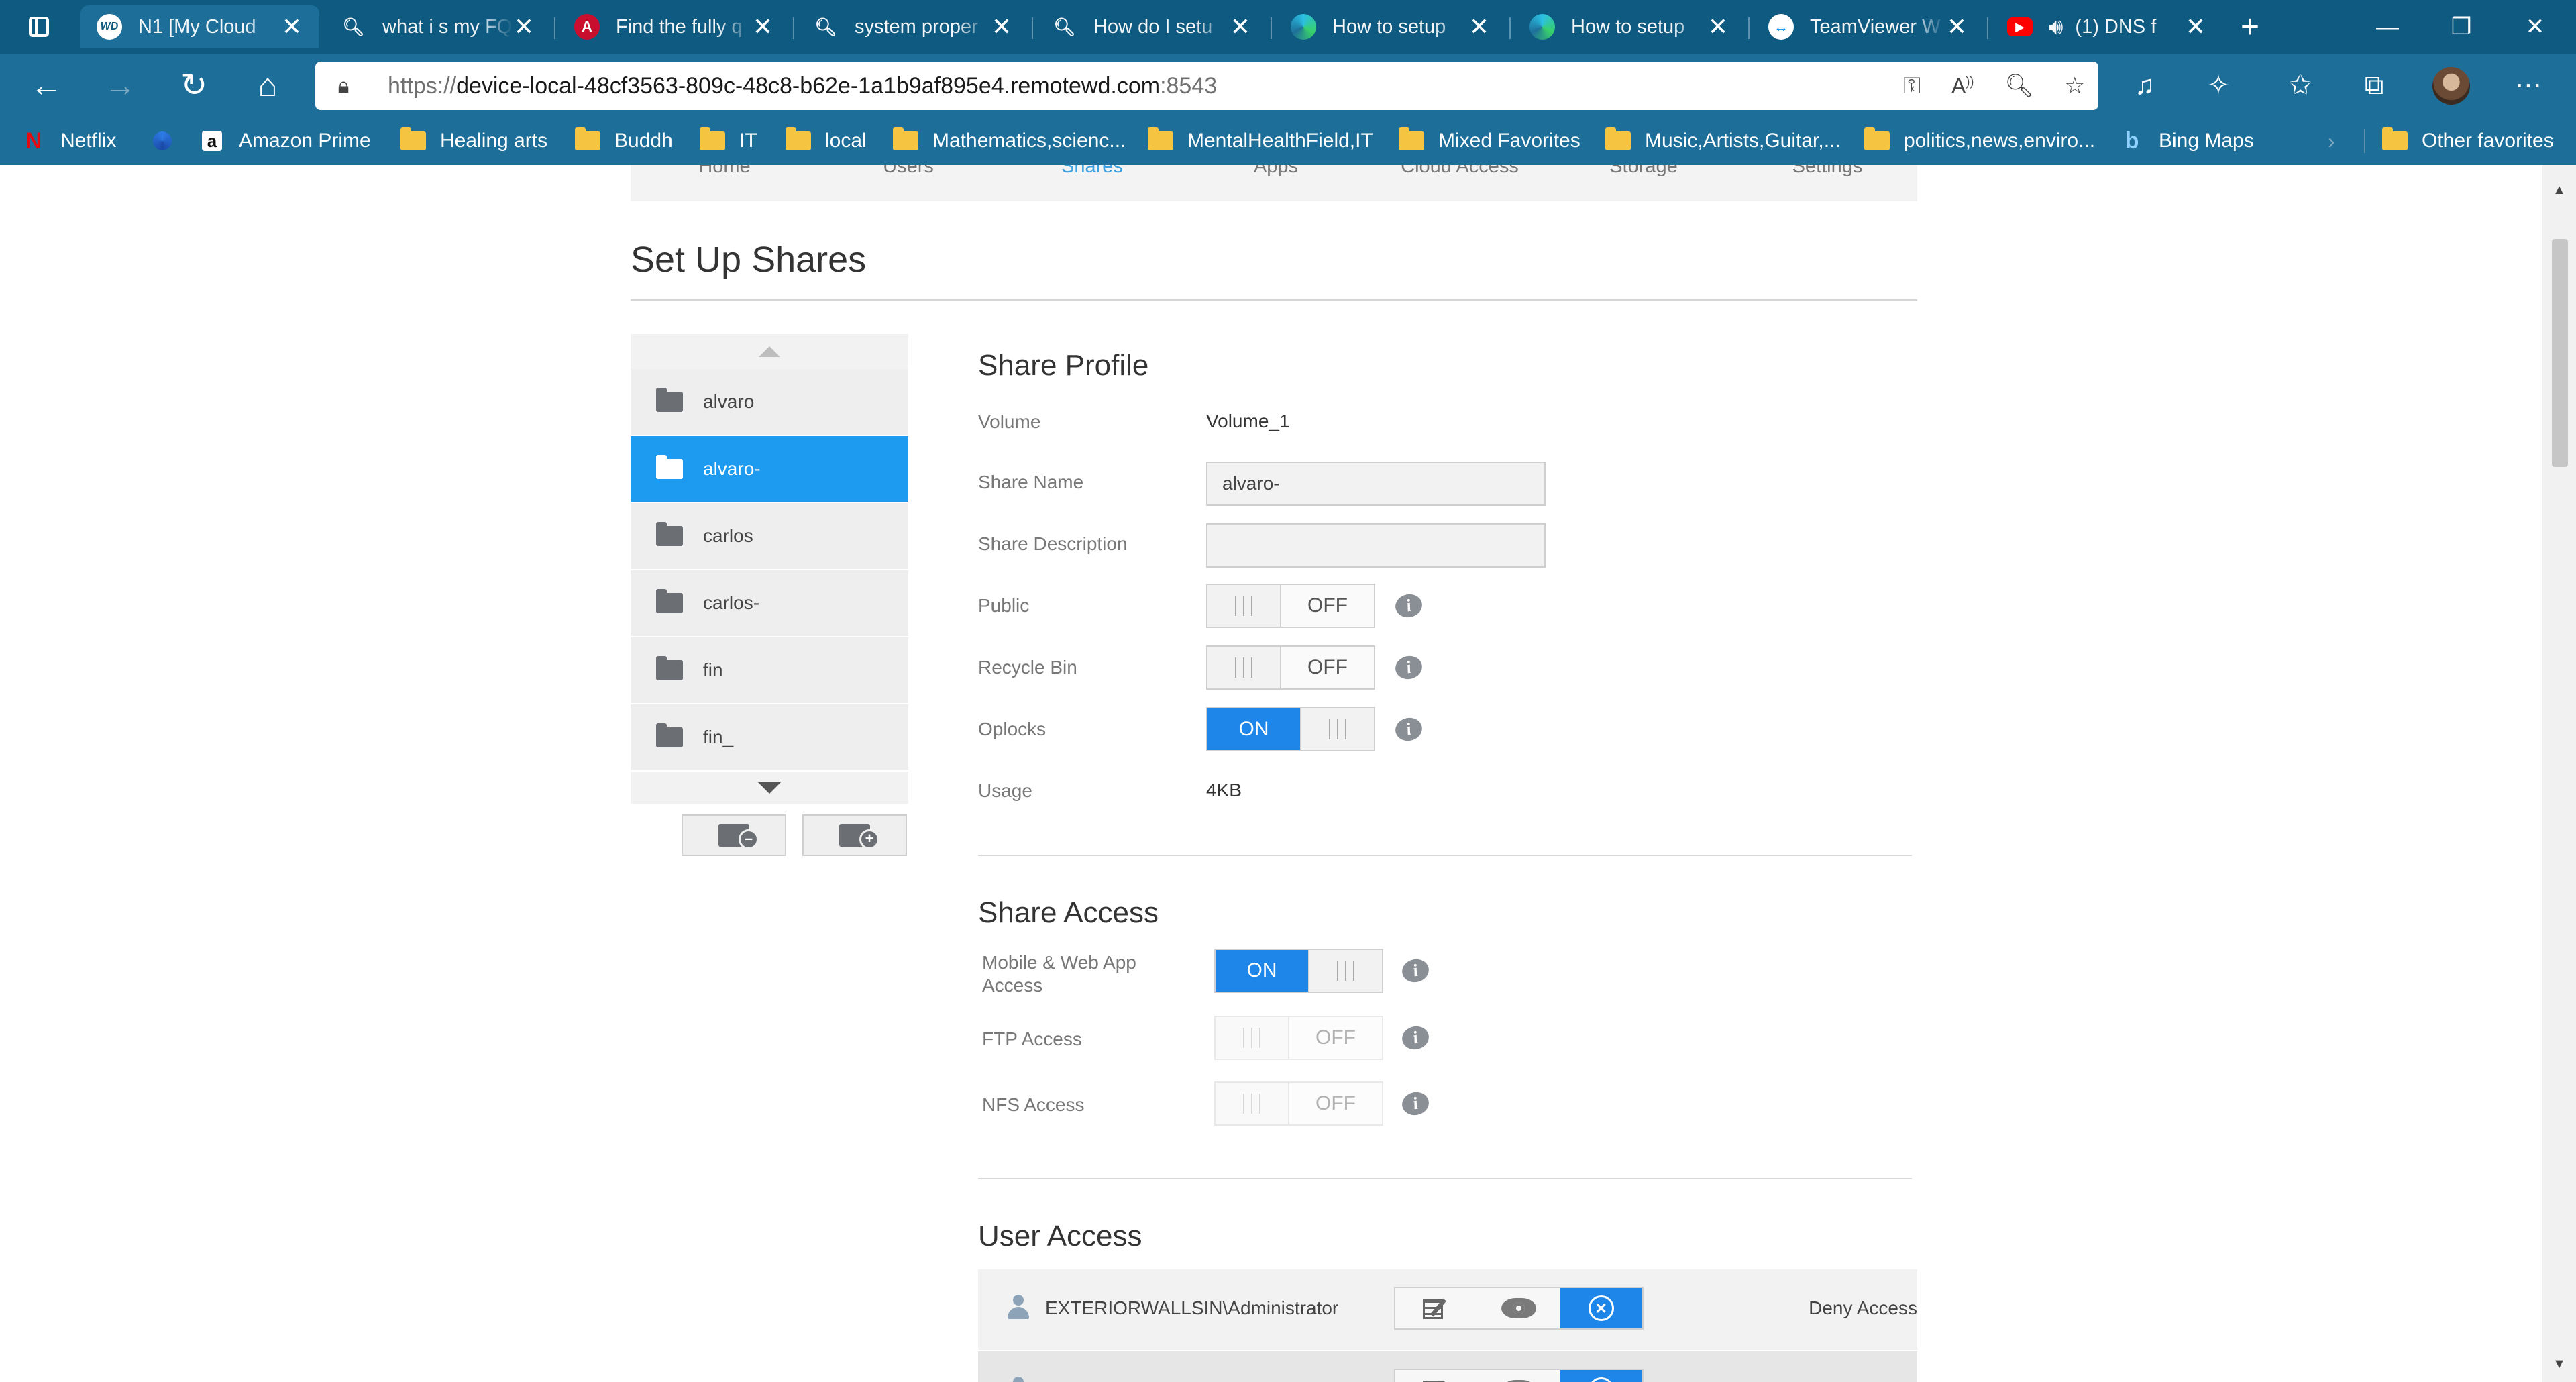 The height and width of the screenshot is (1382, 2576). Describe the element at coordinates (1092, 175) in the screenshot. I see `nav-shares: Shares` at that location.